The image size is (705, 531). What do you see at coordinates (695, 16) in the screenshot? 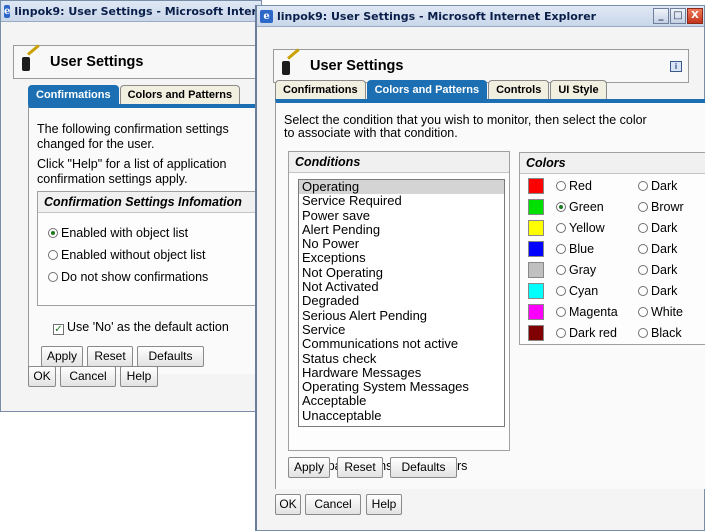
I see `close-icon: X` at bounding box center [695, 16].